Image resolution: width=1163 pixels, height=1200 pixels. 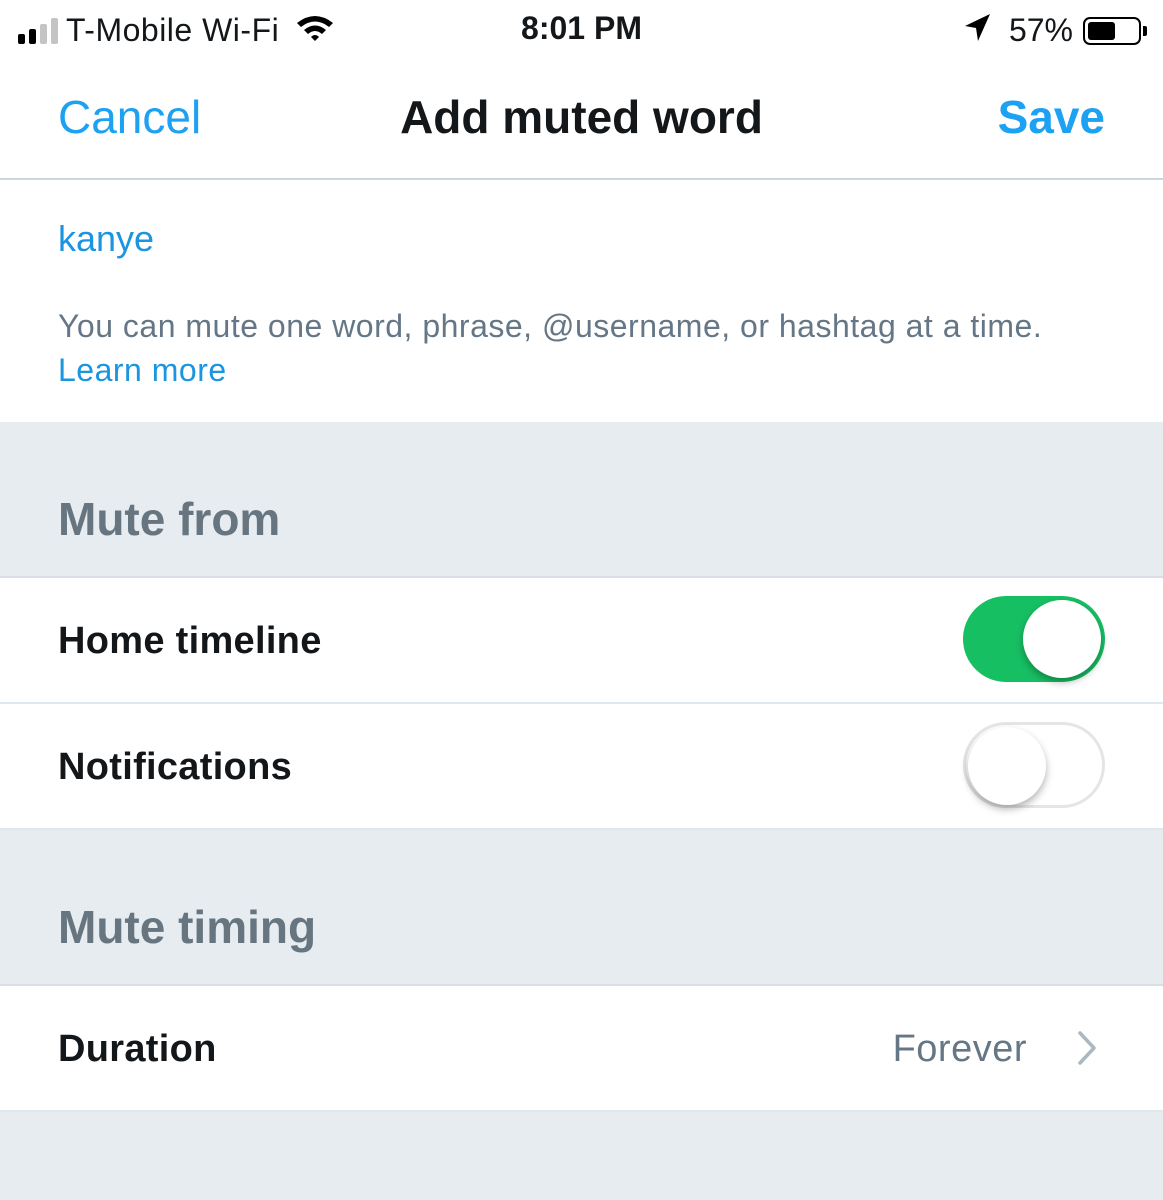 What do you see at coordinates (1145, 30) in the screenshot?
I see `battery-cap` at bounding box center [1145, 30].